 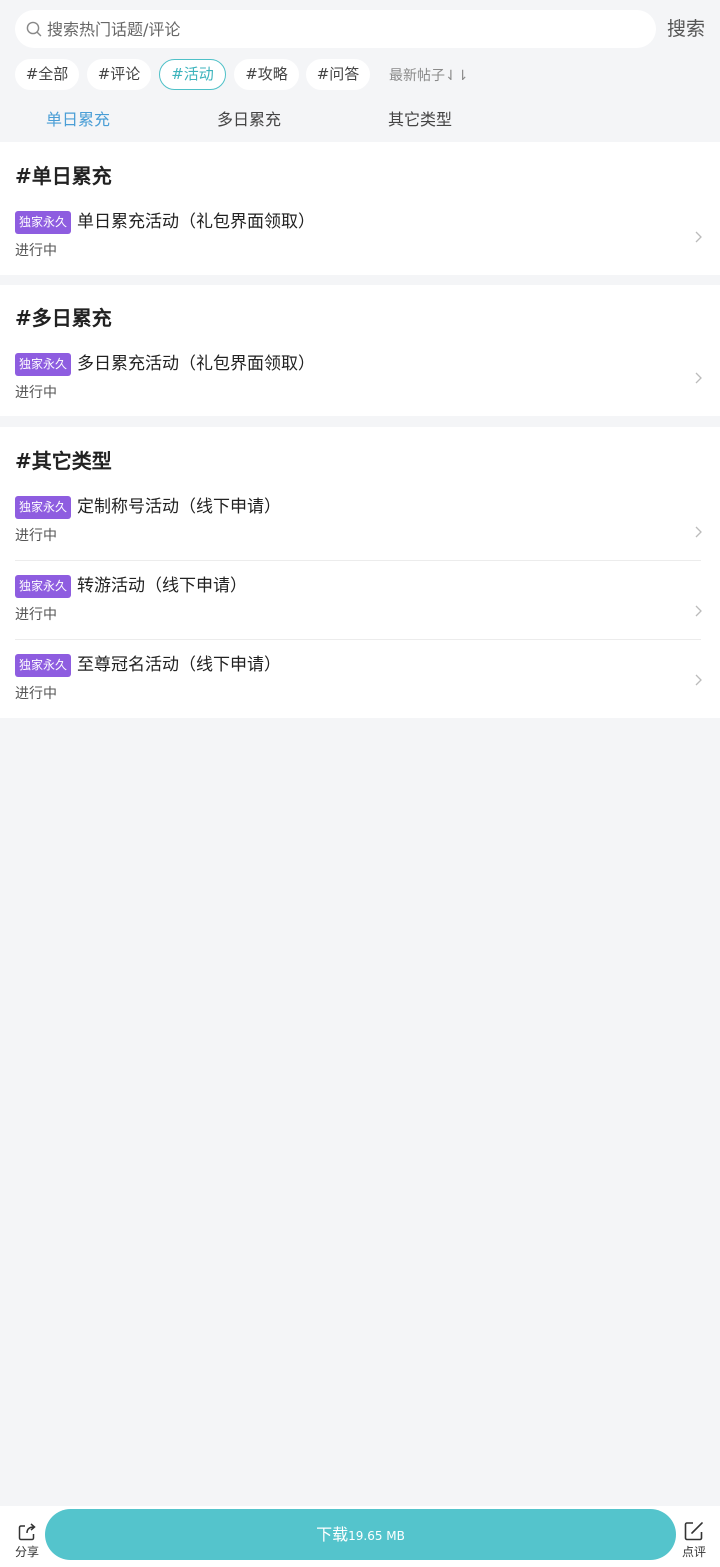 I want to click on chip-activities: #活动, so click(x=192, y=74).